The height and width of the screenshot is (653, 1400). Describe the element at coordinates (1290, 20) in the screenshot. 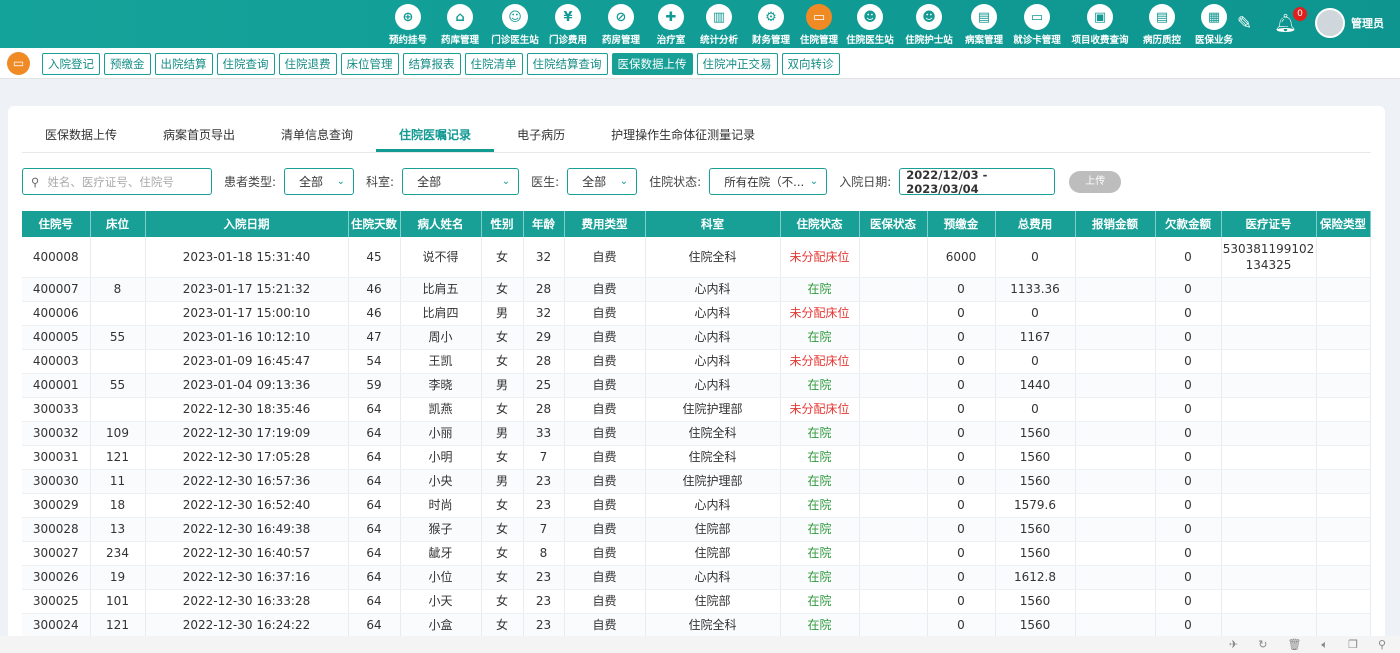

I see `bell-icon: 🔔︎ 0` at that location.